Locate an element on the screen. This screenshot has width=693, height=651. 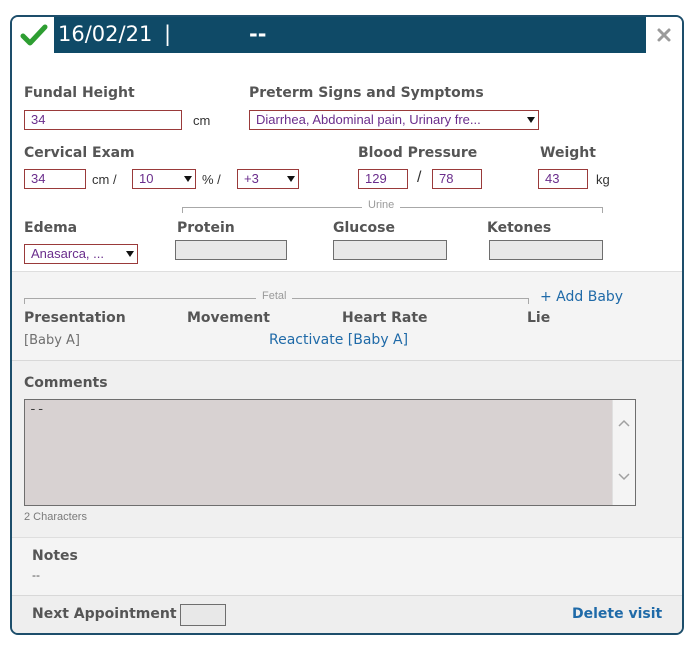
protein-label: Protein is located at coordinates (206, 228).